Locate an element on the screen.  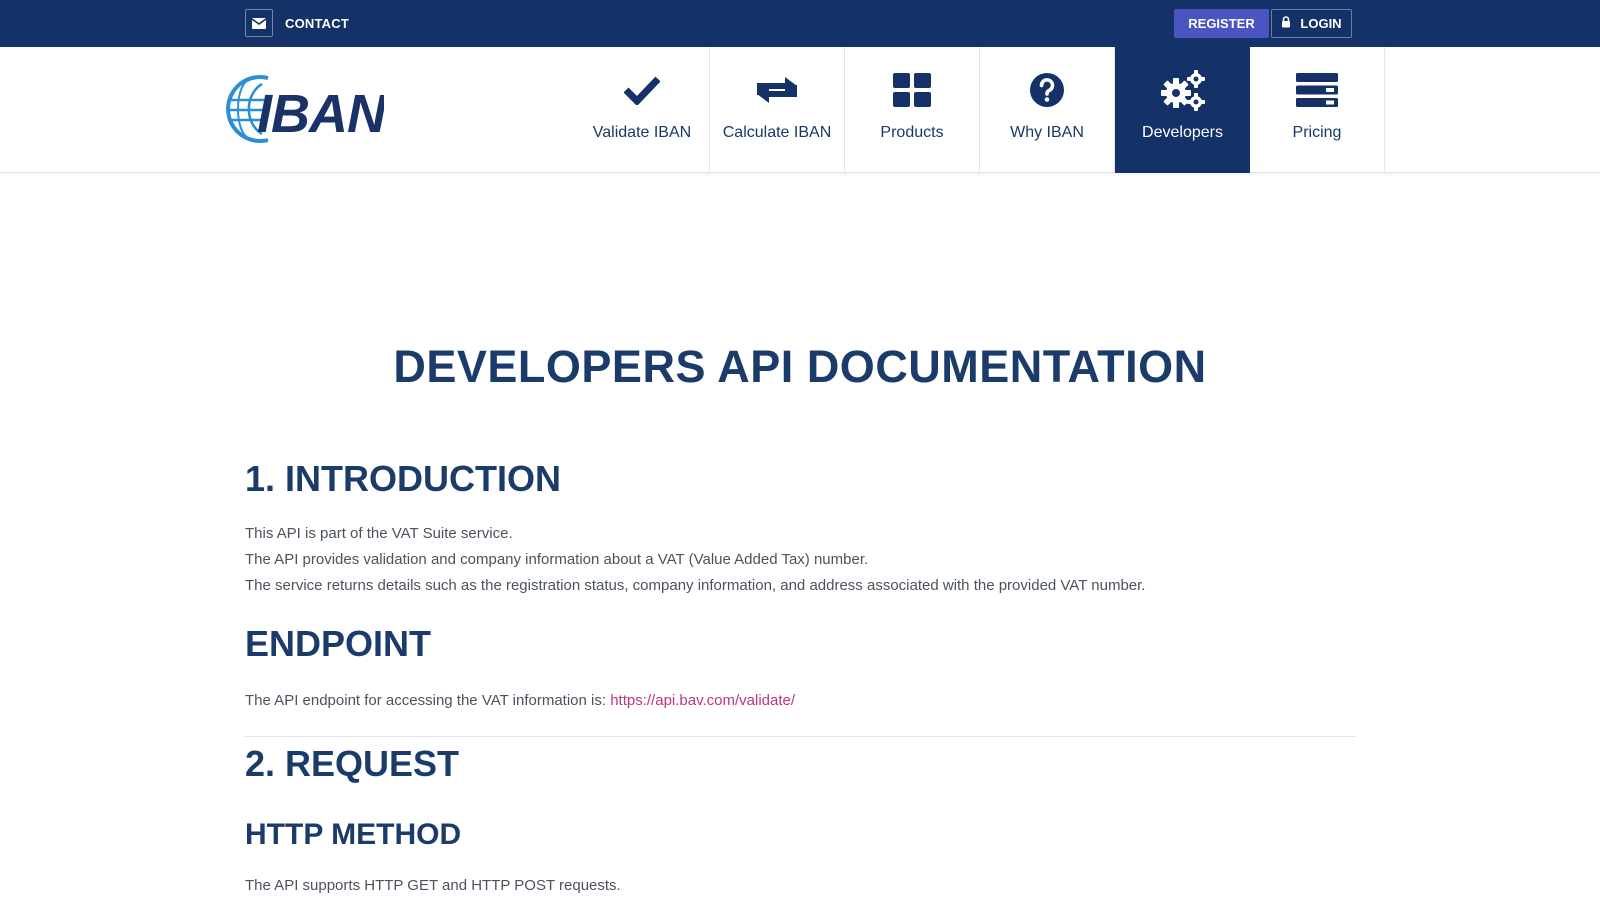
top-bar: CONTACT REGISTER LOGIN is located at coordinates (800, 23).